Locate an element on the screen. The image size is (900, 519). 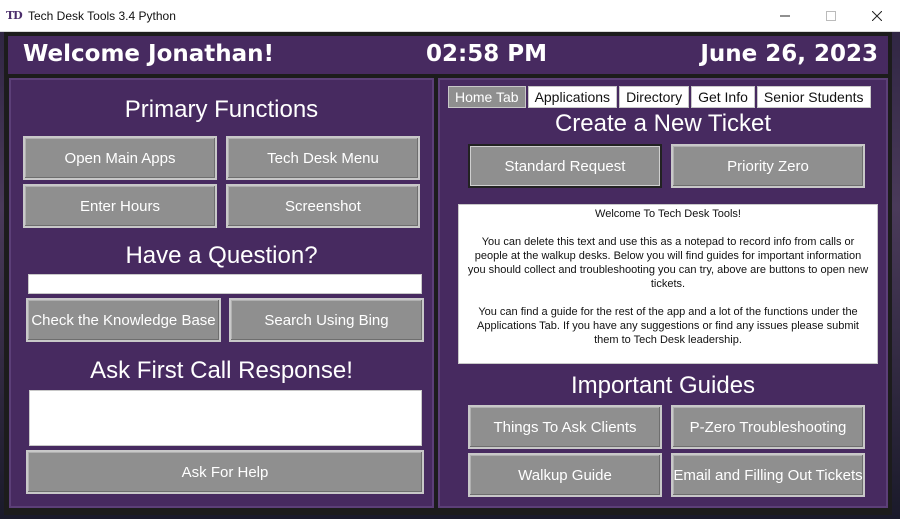
tab-get-info: Get Info is located at coordinates (723, 97).